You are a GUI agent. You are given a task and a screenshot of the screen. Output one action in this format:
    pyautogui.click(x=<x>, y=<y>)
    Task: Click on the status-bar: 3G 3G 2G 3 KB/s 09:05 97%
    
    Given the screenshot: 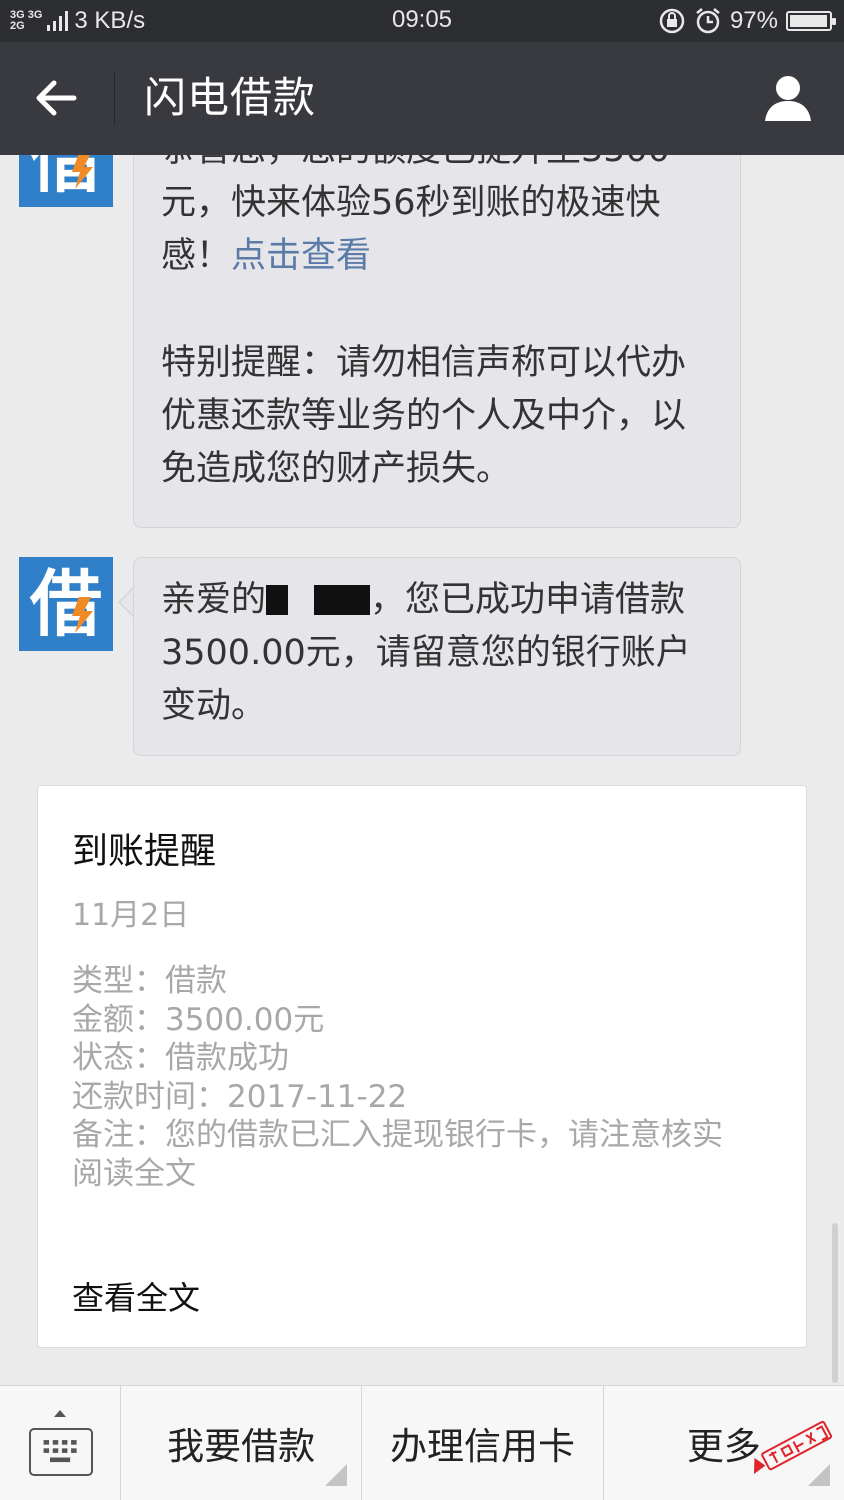 What is the action you would take?
    pyautogui.click(x=422, y=21)
    